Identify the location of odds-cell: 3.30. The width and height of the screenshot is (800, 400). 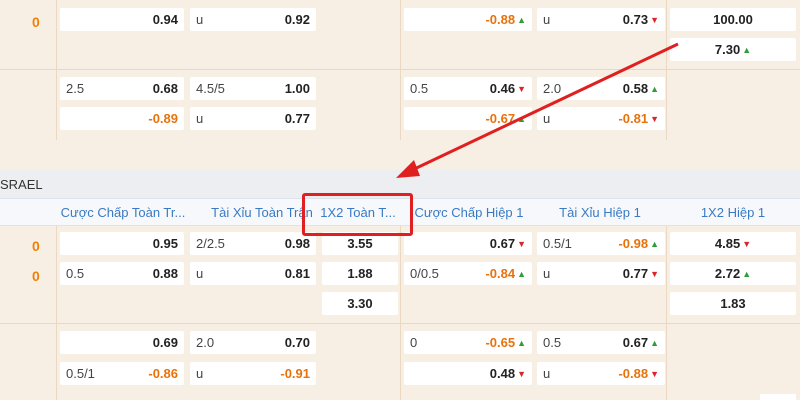
(360, 303).